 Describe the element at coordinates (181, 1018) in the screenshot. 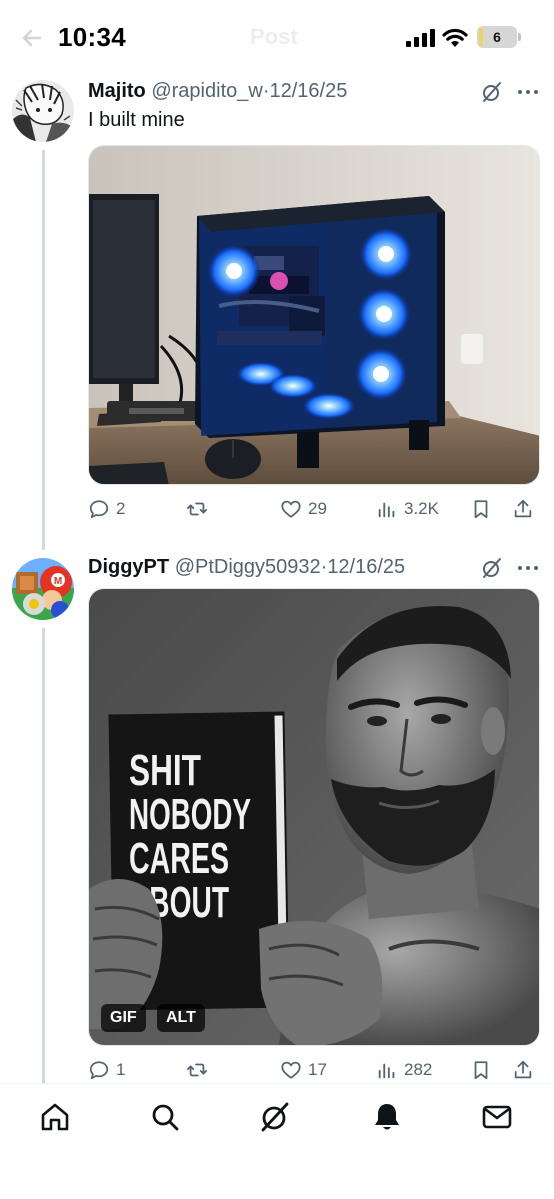

I see `alt-text-button: ALT` at that location.